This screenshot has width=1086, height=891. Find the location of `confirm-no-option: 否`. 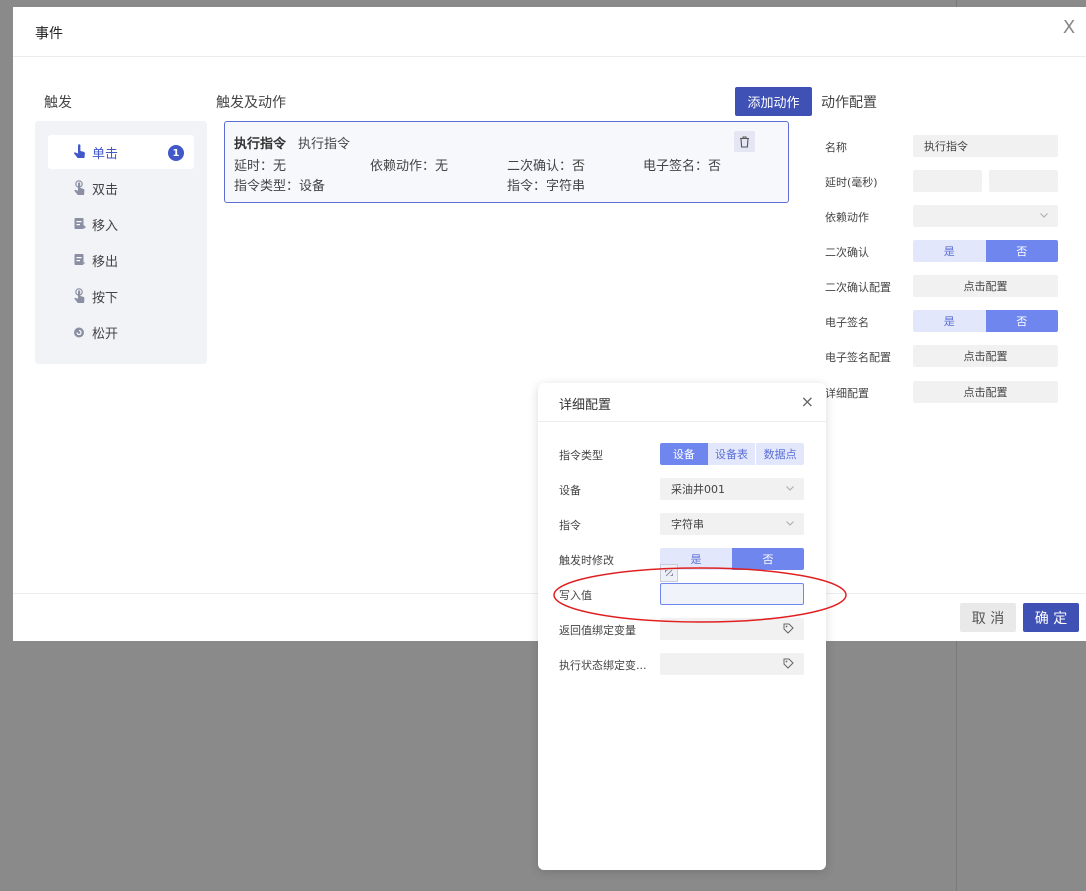

confirm-no-option: 否 is located at coordinates (1021, 251).